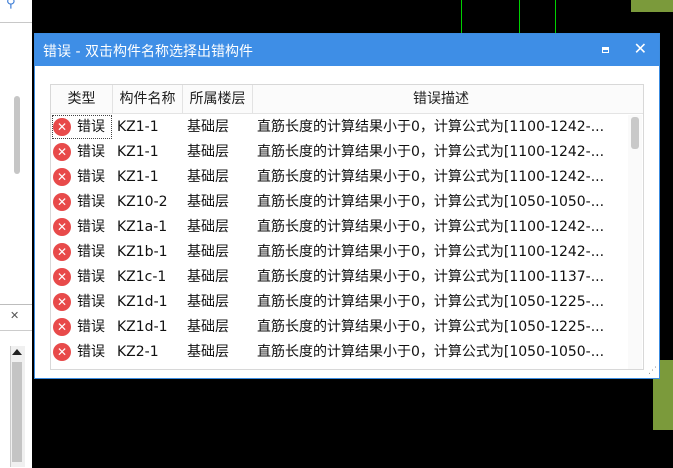 This screenshot has height=468, width=673. Describe the element at coordinates (652, 6) in the screenshot. I see `cad-shape` at that location.